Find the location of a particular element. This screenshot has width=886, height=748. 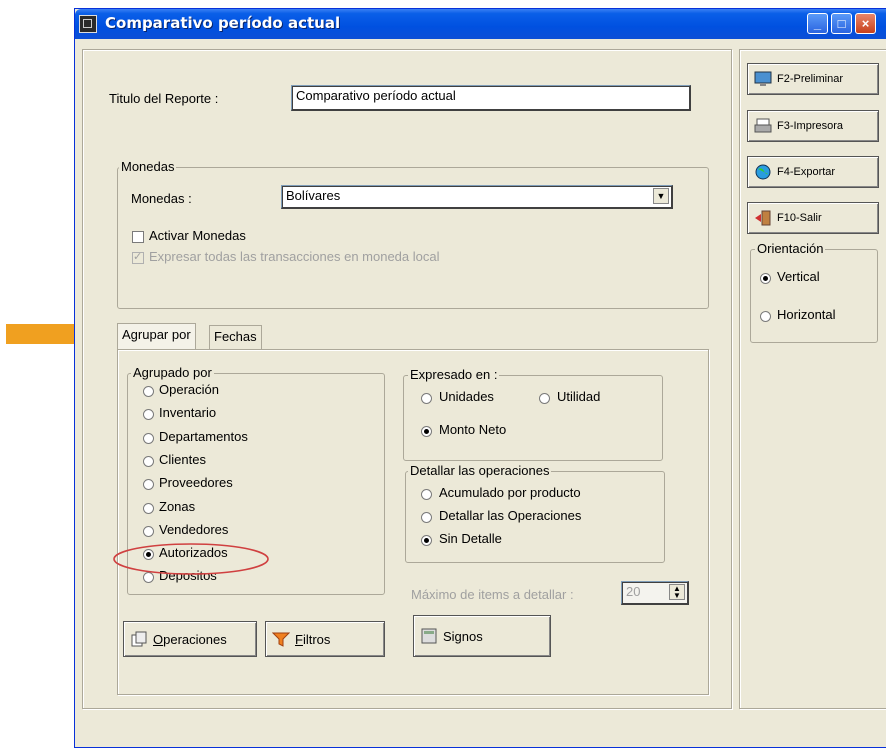

minimize-icon: _ is located at coordinates (817, 23).